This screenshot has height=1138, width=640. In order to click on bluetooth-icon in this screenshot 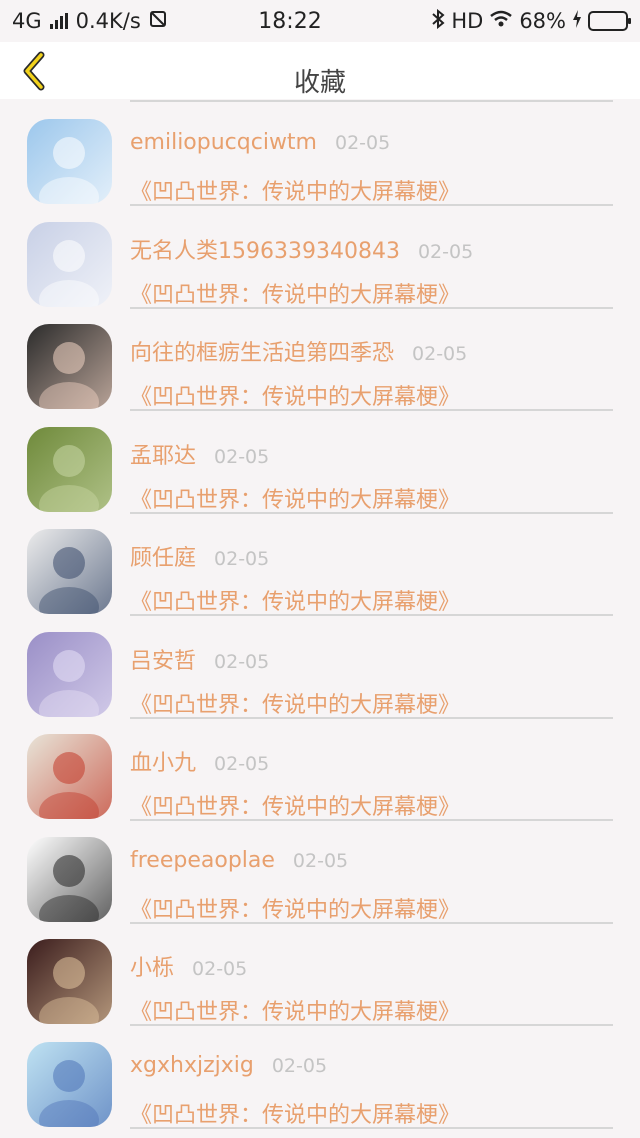, I will do `click(438, 21)`.